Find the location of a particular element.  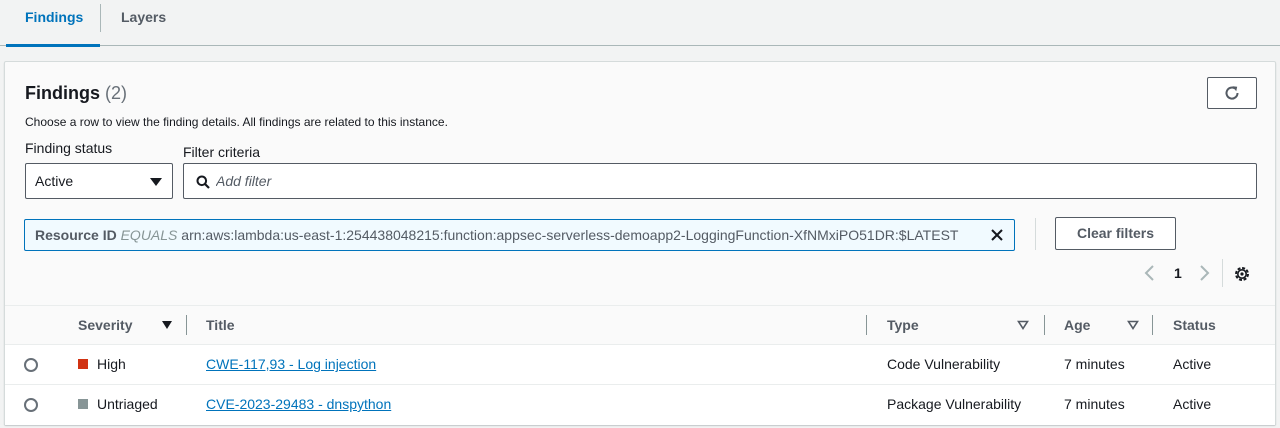

current-page-number: 1 is located at coordinates (1178, 273).